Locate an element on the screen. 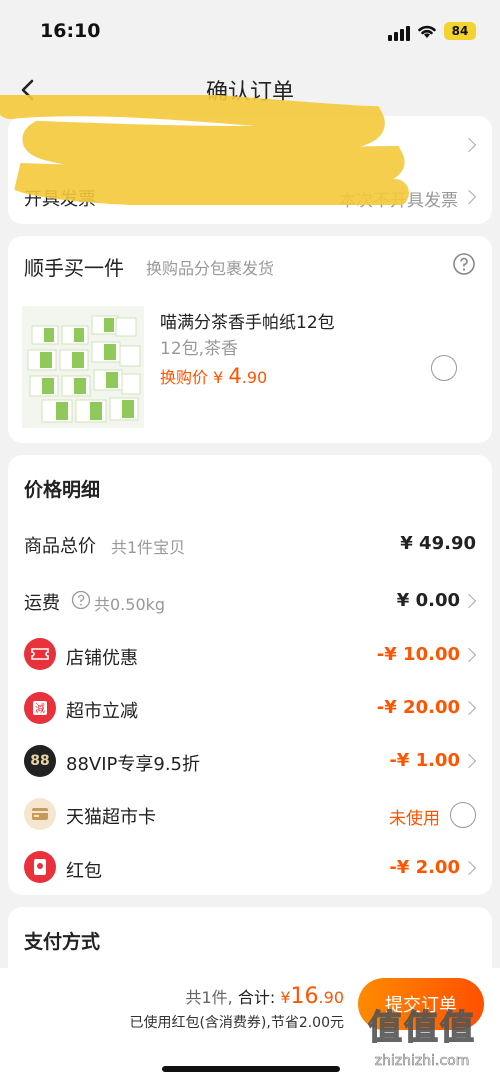 This screenshot has height=1082, width=500. shipping-note: 共0.50kg is located at coordinates (130, 604).